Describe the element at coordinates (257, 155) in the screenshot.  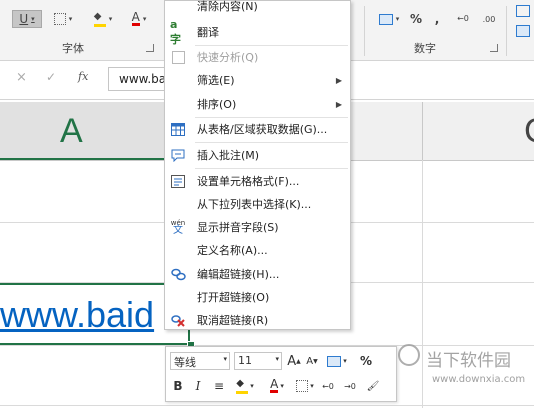
I see `menu-item-insert-comment: 插入批注(M)` at that location.